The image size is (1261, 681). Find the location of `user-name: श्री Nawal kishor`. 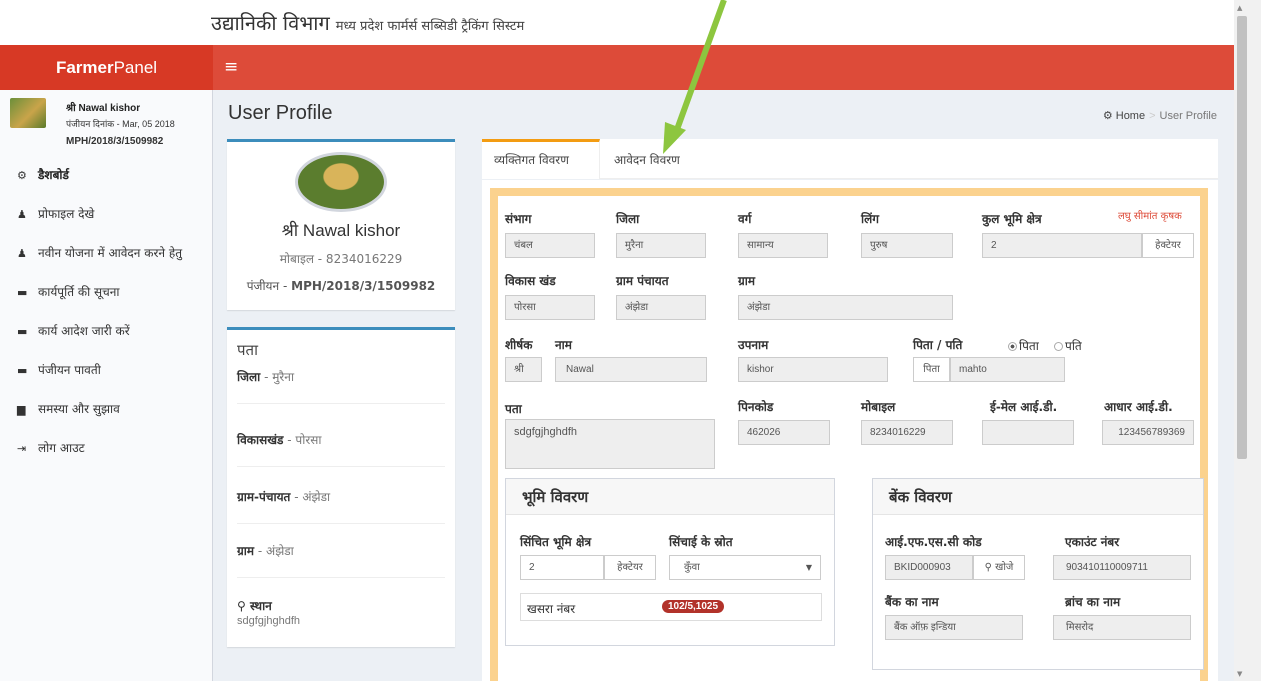

user-name: श्री Nawal kishor is located at coordinates (103, 108).